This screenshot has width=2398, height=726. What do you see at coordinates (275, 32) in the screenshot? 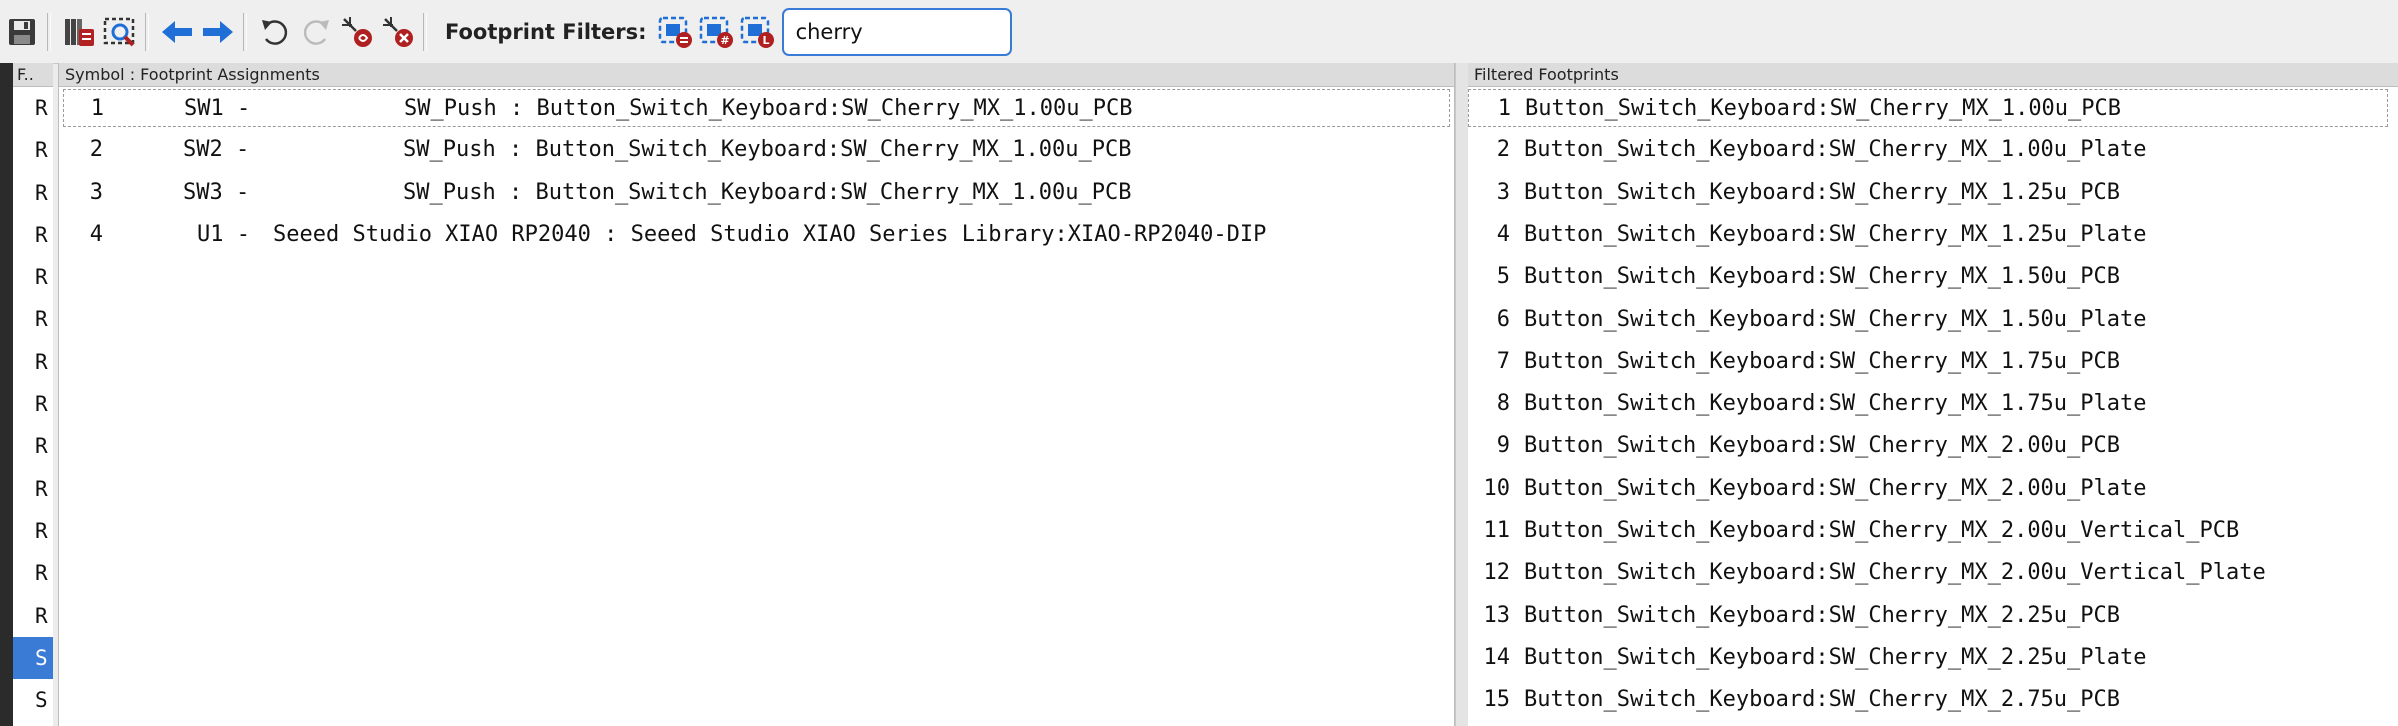
I see `undo-icon` at bounding box center [275, 32].